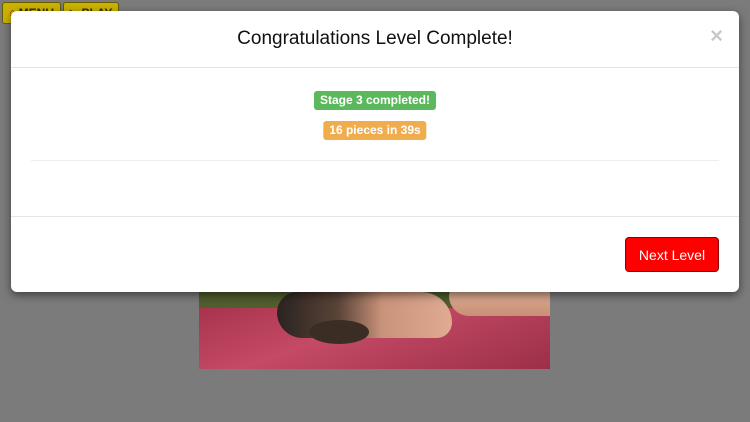 Image resolution: width=750 pixels, height=422 pixels. Describe the element at coordinates (375, 130) in the screenshot. I see `pieces-time-badge: 16 pieces in 39s` at that location.